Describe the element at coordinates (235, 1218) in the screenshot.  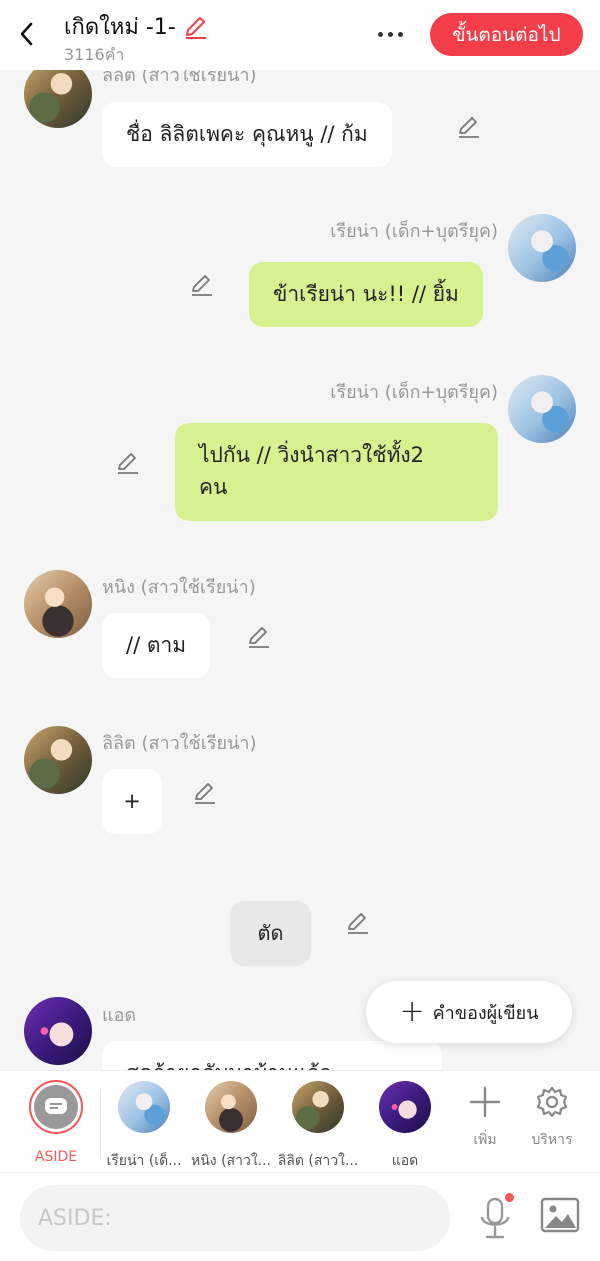
I see `message-input` at that location.